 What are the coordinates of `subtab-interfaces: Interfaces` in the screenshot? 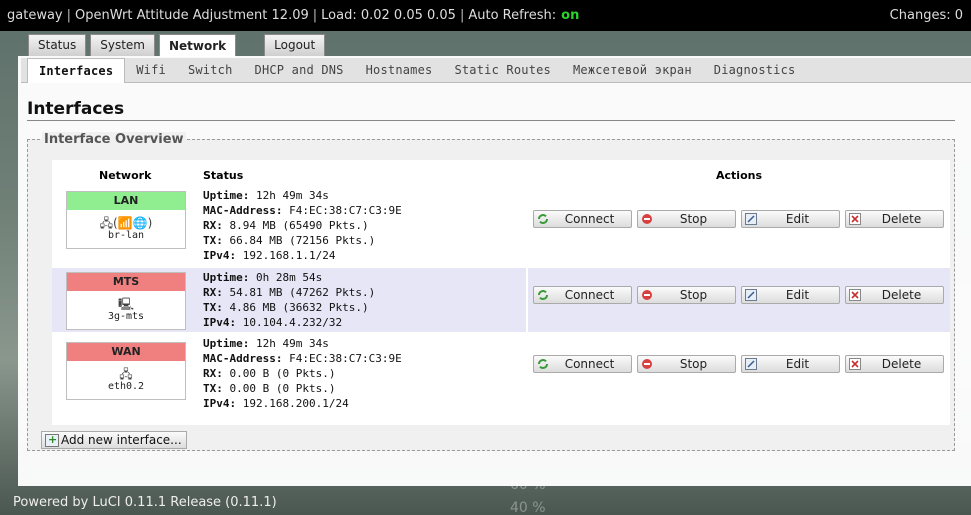 It's located at (76, 70).